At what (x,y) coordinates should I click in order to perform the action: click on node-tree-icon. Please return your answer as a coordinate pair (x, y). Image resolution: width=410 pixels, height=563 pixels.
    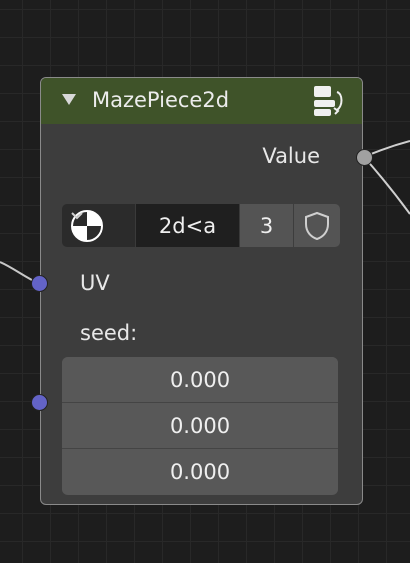
    Looking at the image, I should click on (329, 101).